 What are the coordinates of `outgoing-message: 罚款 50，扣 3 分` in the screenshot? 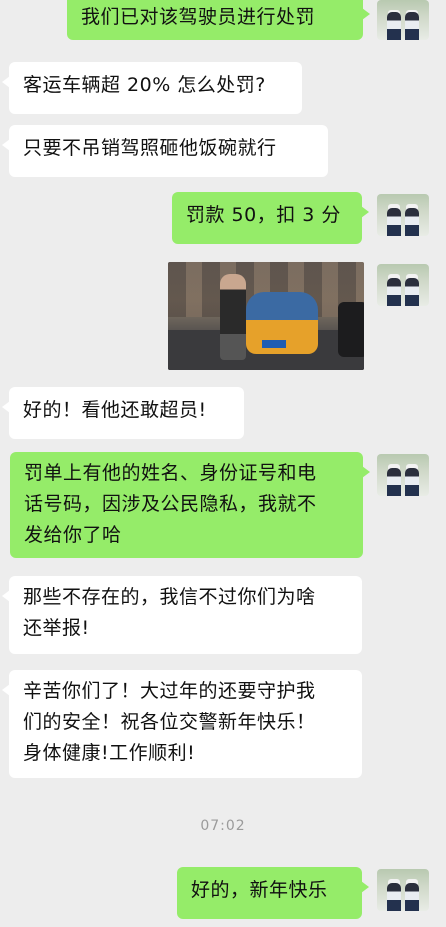 It's located at (270, 218).